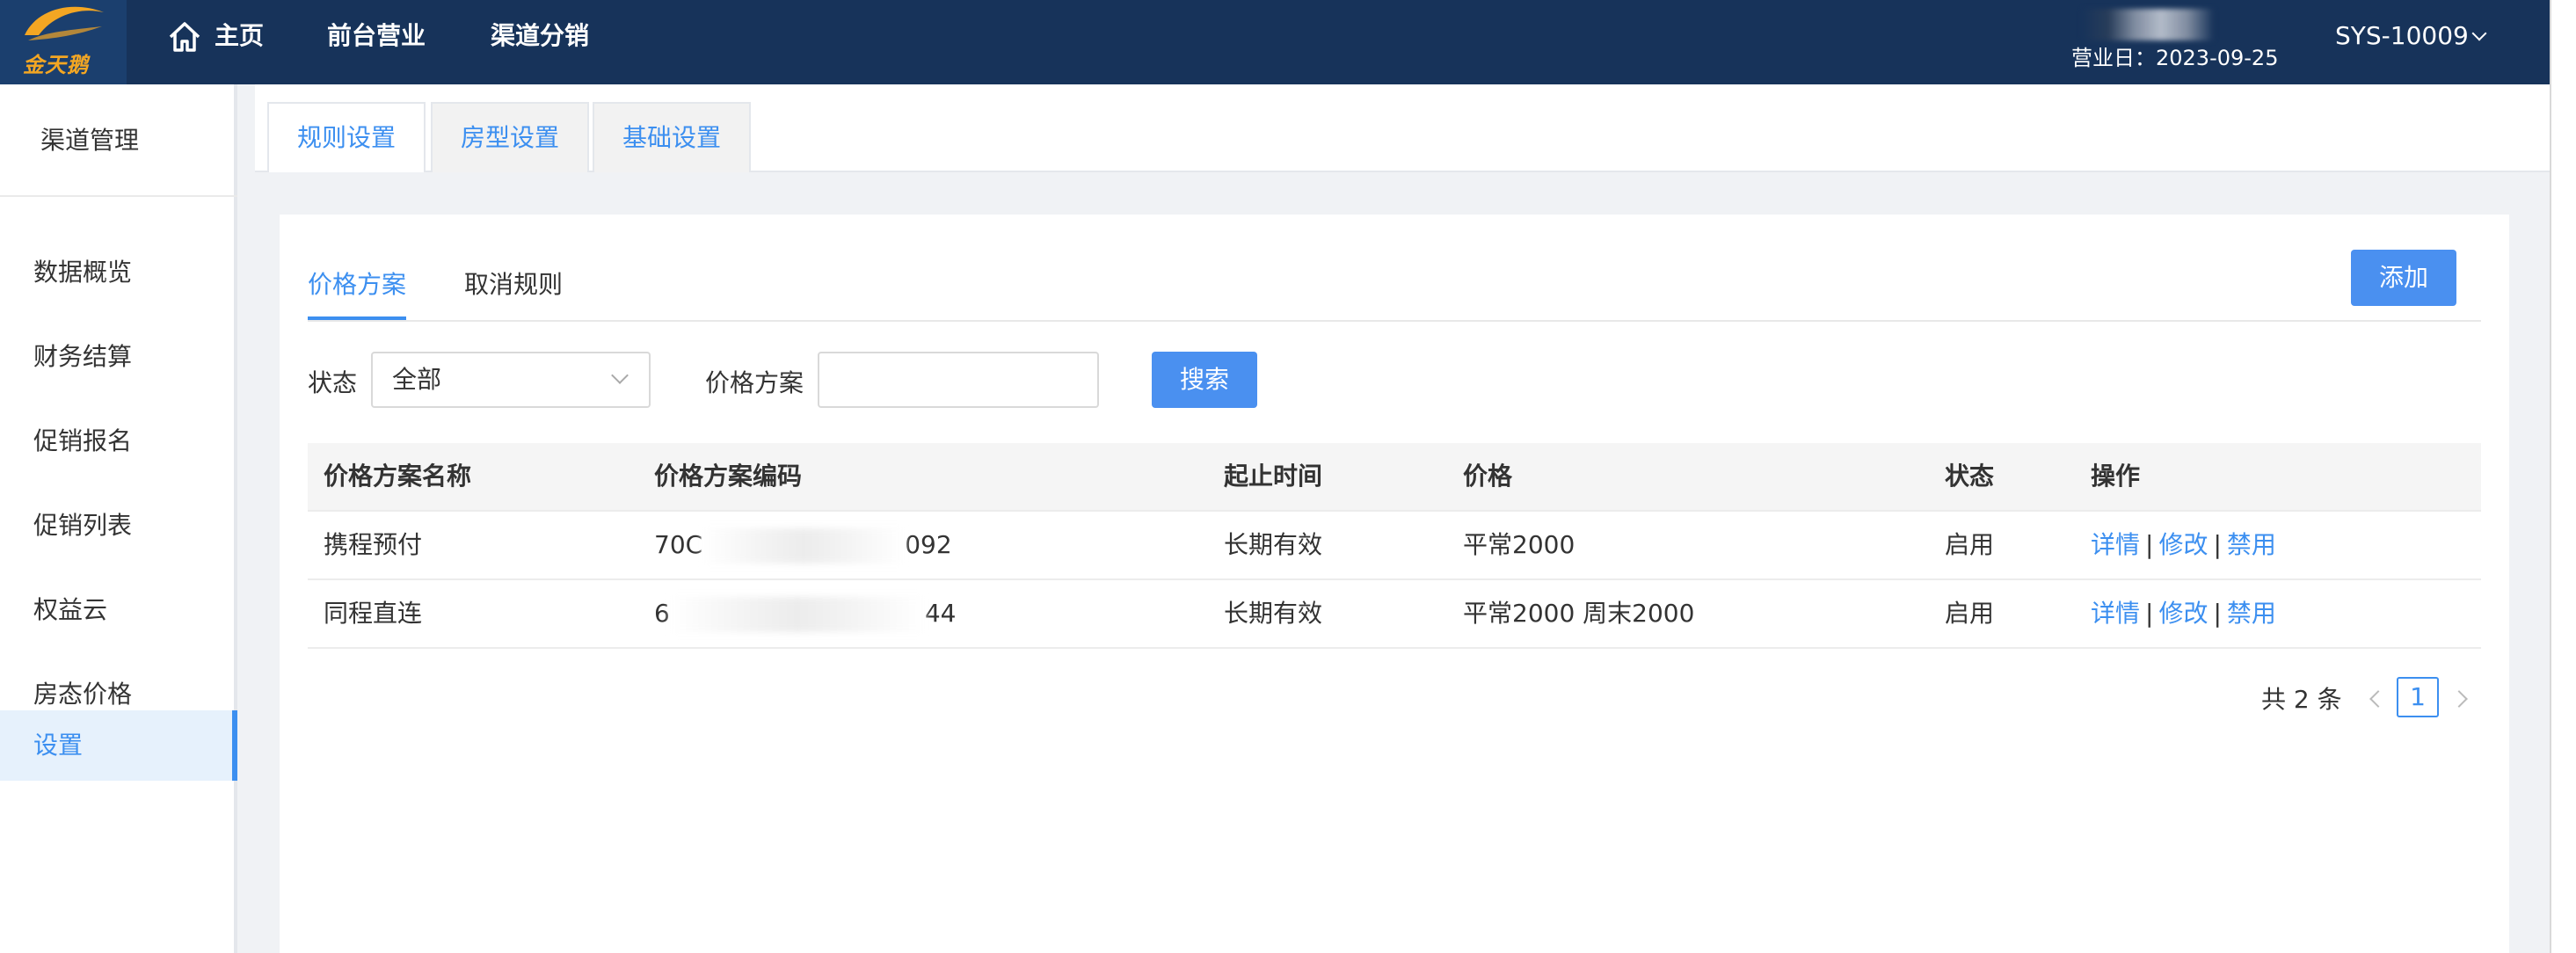 The height and width of the screenshot is (953, 2576). What do you see at coordinates (2378, 699) in the screenshot?
I see `chevron-left-icon` at bounding box center [2378, 699].